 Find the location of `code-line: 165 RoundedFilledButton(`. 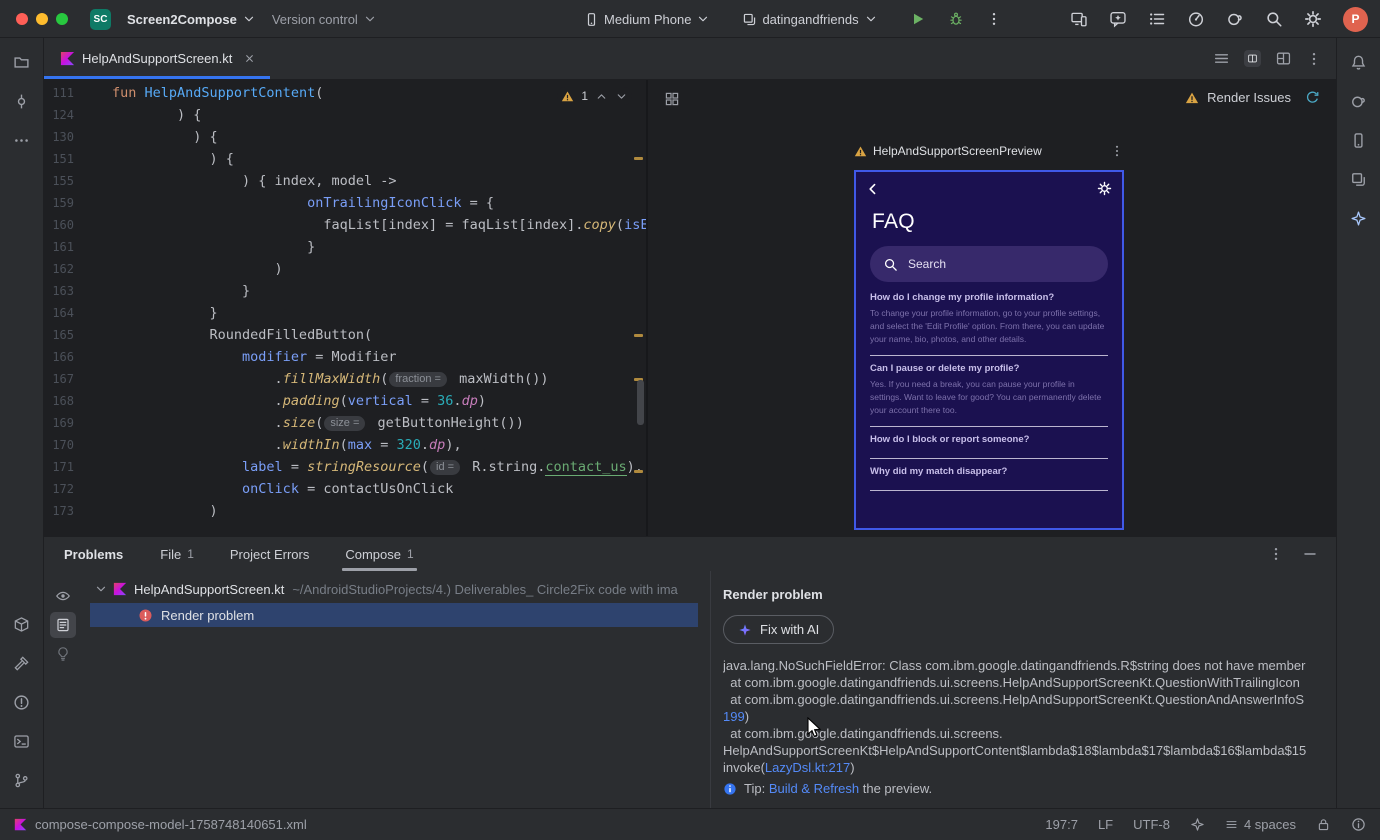

code-line: 165 RoundedFilledButton( is located at coordinates (345, 335).